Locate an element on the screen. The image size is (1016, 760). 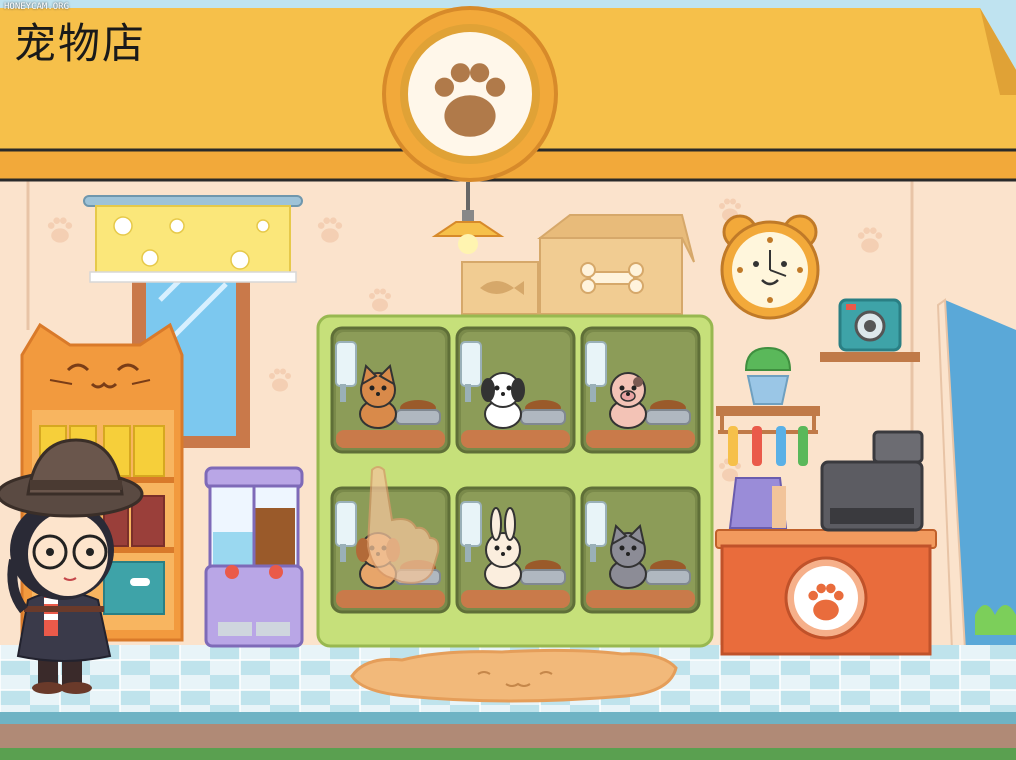
spotted-pig-icon is located at coordinates (628, 400).